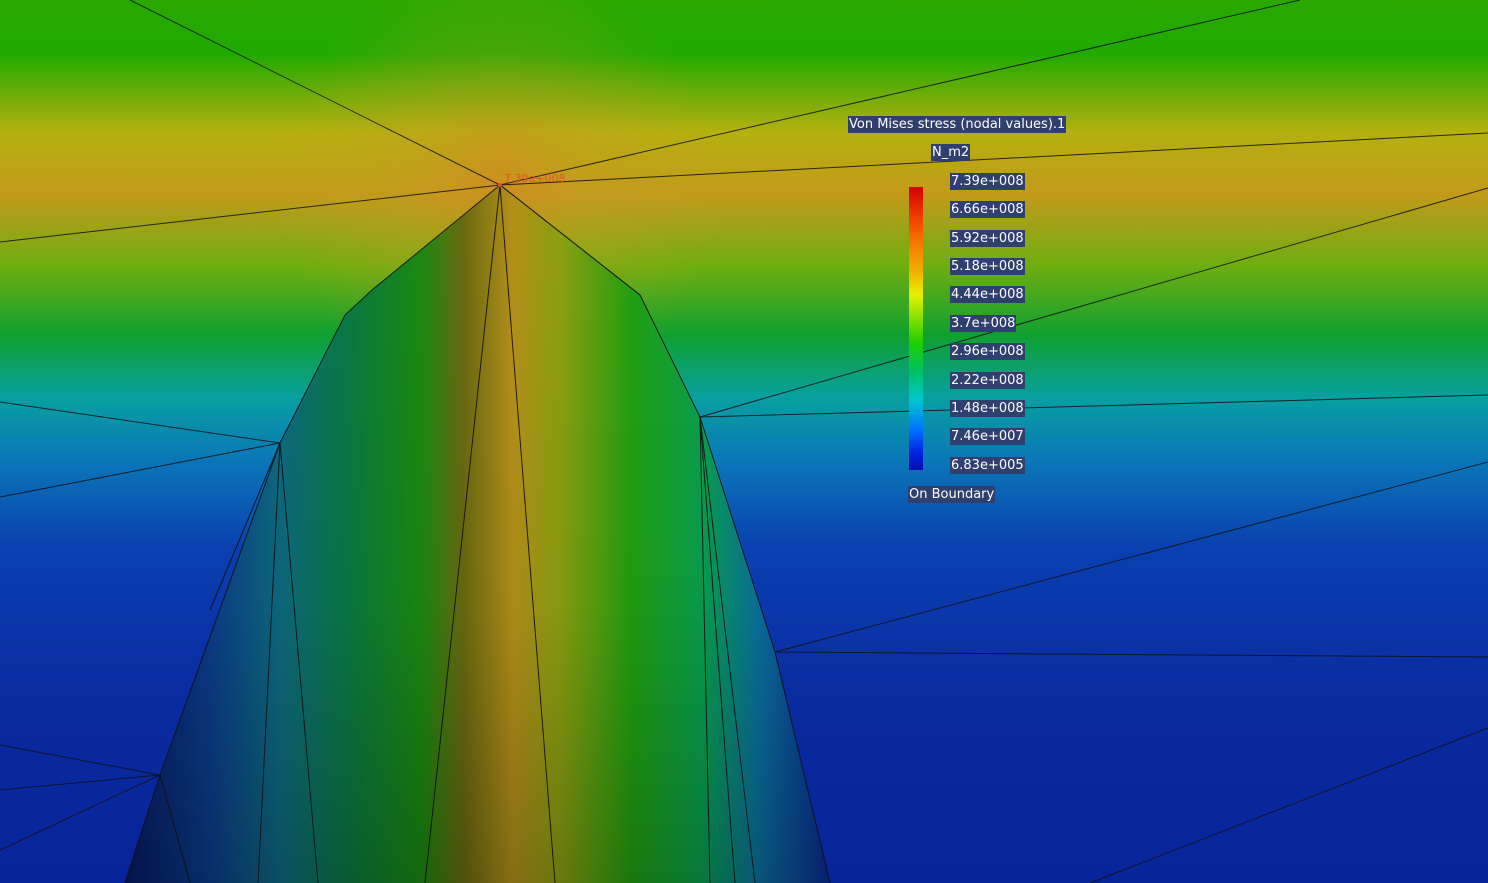 This screenshot has height=883, width=1488. I want to click on legend-units: N_m2, so click(951, 152).